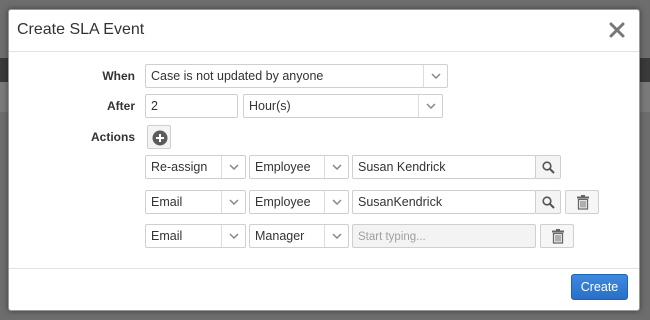 This screenshot has height=320, width=650. I want to click on actions-label: Actions, so click(112, 137).